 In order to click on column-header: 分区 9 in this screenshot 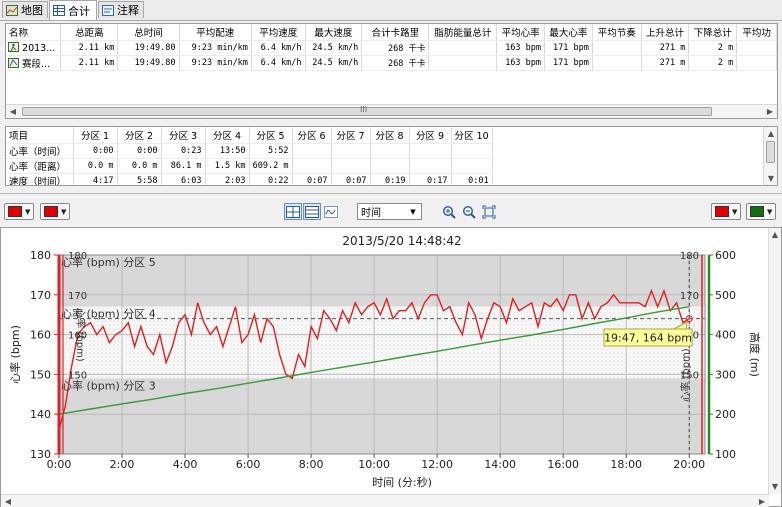, I will do `click(430, 135)`.